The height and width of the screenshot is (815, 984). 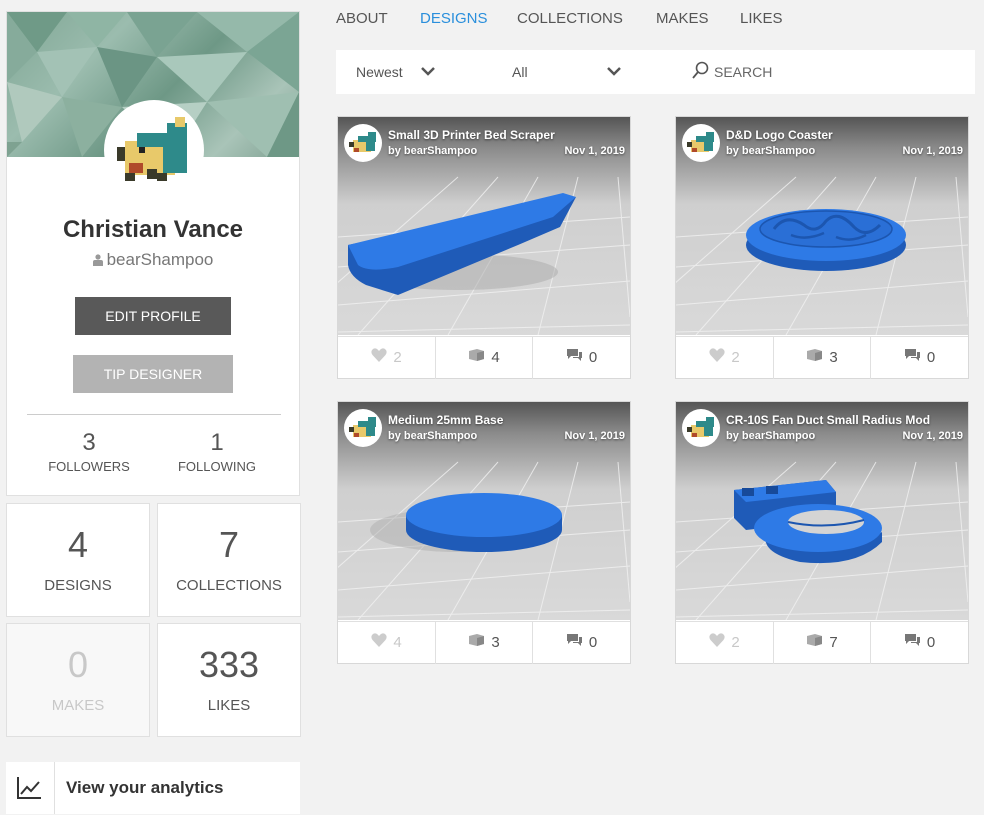 I want to click on make-count: 4, so click(x=495, y=358).